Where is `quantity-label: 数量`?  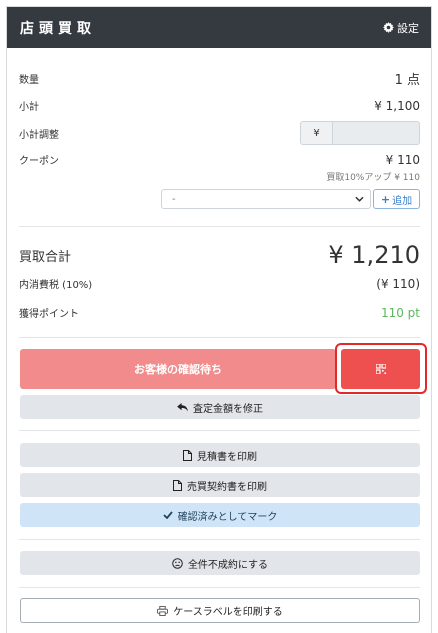
quantity-label: 数量 is located at coordinates (29, 80).